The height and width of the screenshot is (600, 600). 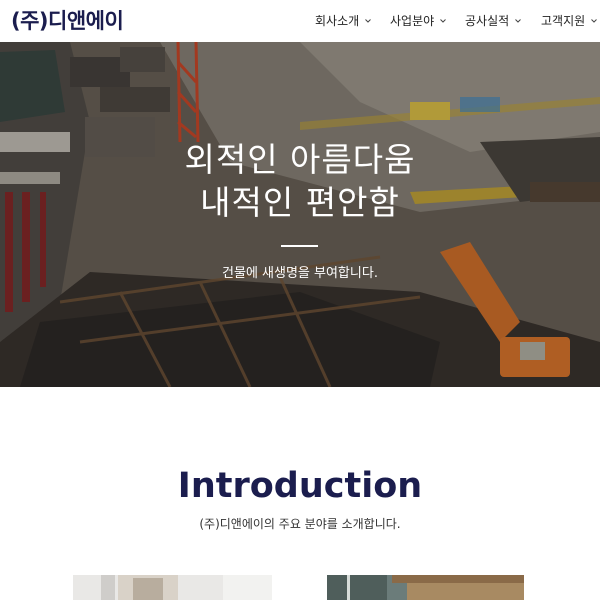 I want to click on intro-title: Introduction, so click(x=300, y=486).